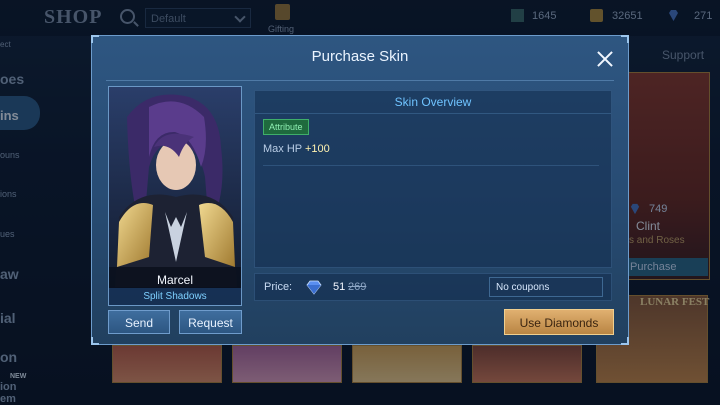 The image size is (720, 405). Describe the element at coordinates (433, 102) in the screenshot. I see `overview-title: Skin Overview` at that location.